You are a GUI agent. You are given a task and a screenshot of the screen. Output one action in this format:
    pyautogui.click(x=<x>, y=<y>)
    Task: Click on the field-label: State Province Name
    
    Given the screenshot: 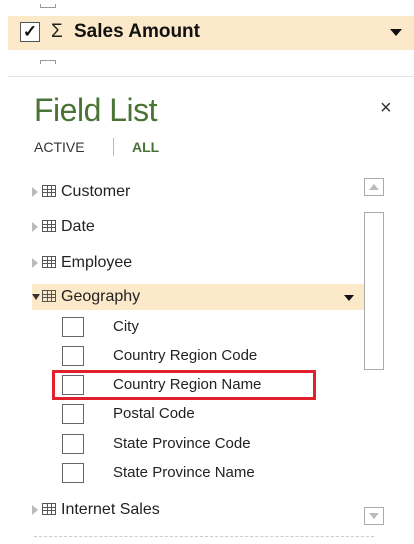 What is the action you would take?
    pyautogui.click(x=184, y=472)
    